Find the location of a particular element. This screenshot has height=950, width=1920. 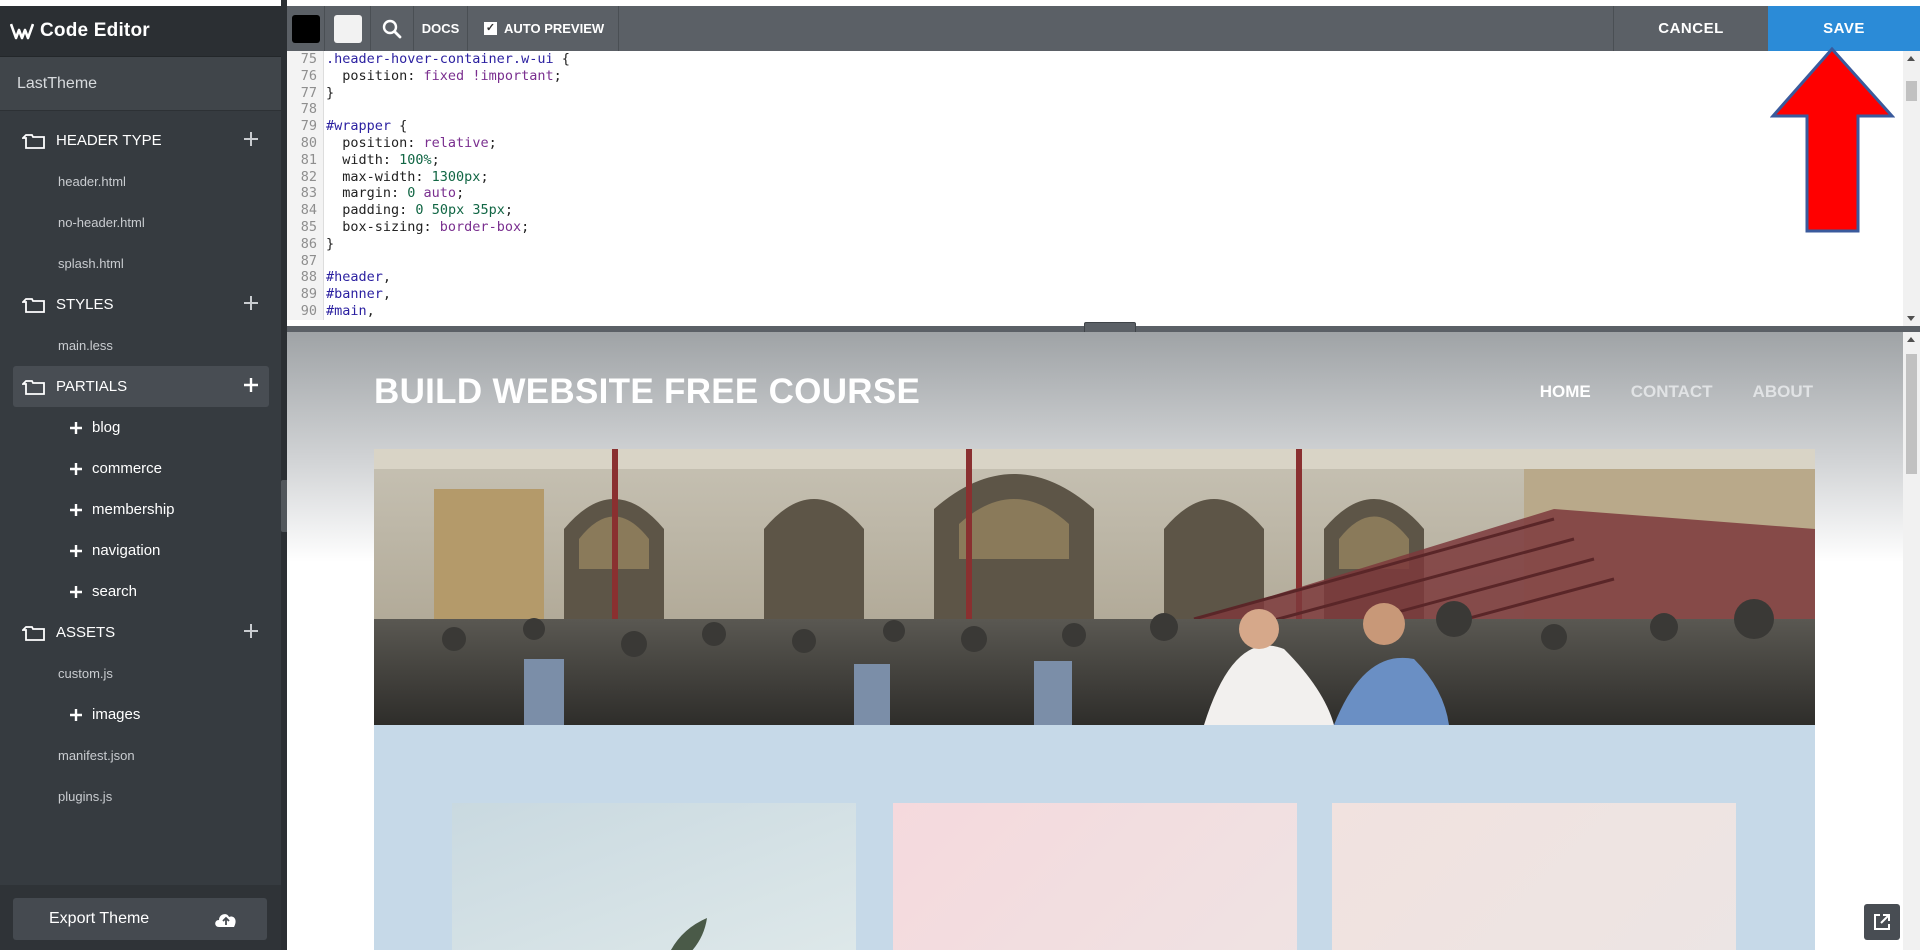

code-text: padding: 0 50px 35px; is located at coordinates (418, 210).